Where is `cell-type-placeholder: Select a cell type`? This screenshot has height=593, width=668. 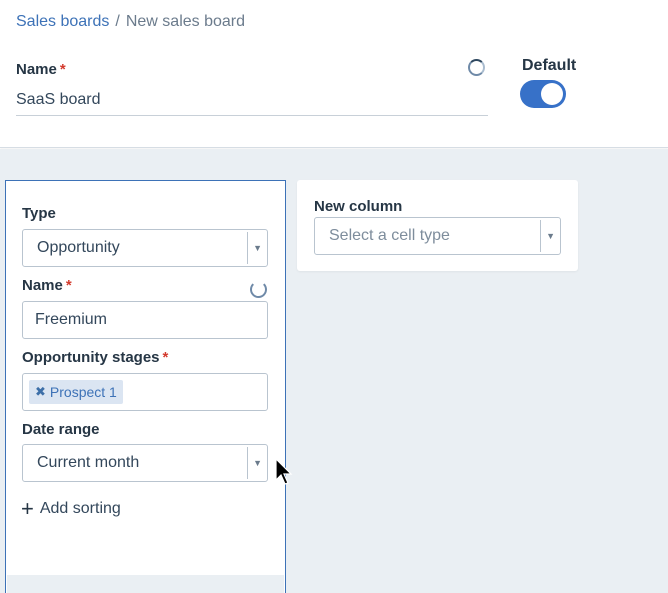 cell-type-placeholder: Select a cell type is located at coordinates (389, 235).